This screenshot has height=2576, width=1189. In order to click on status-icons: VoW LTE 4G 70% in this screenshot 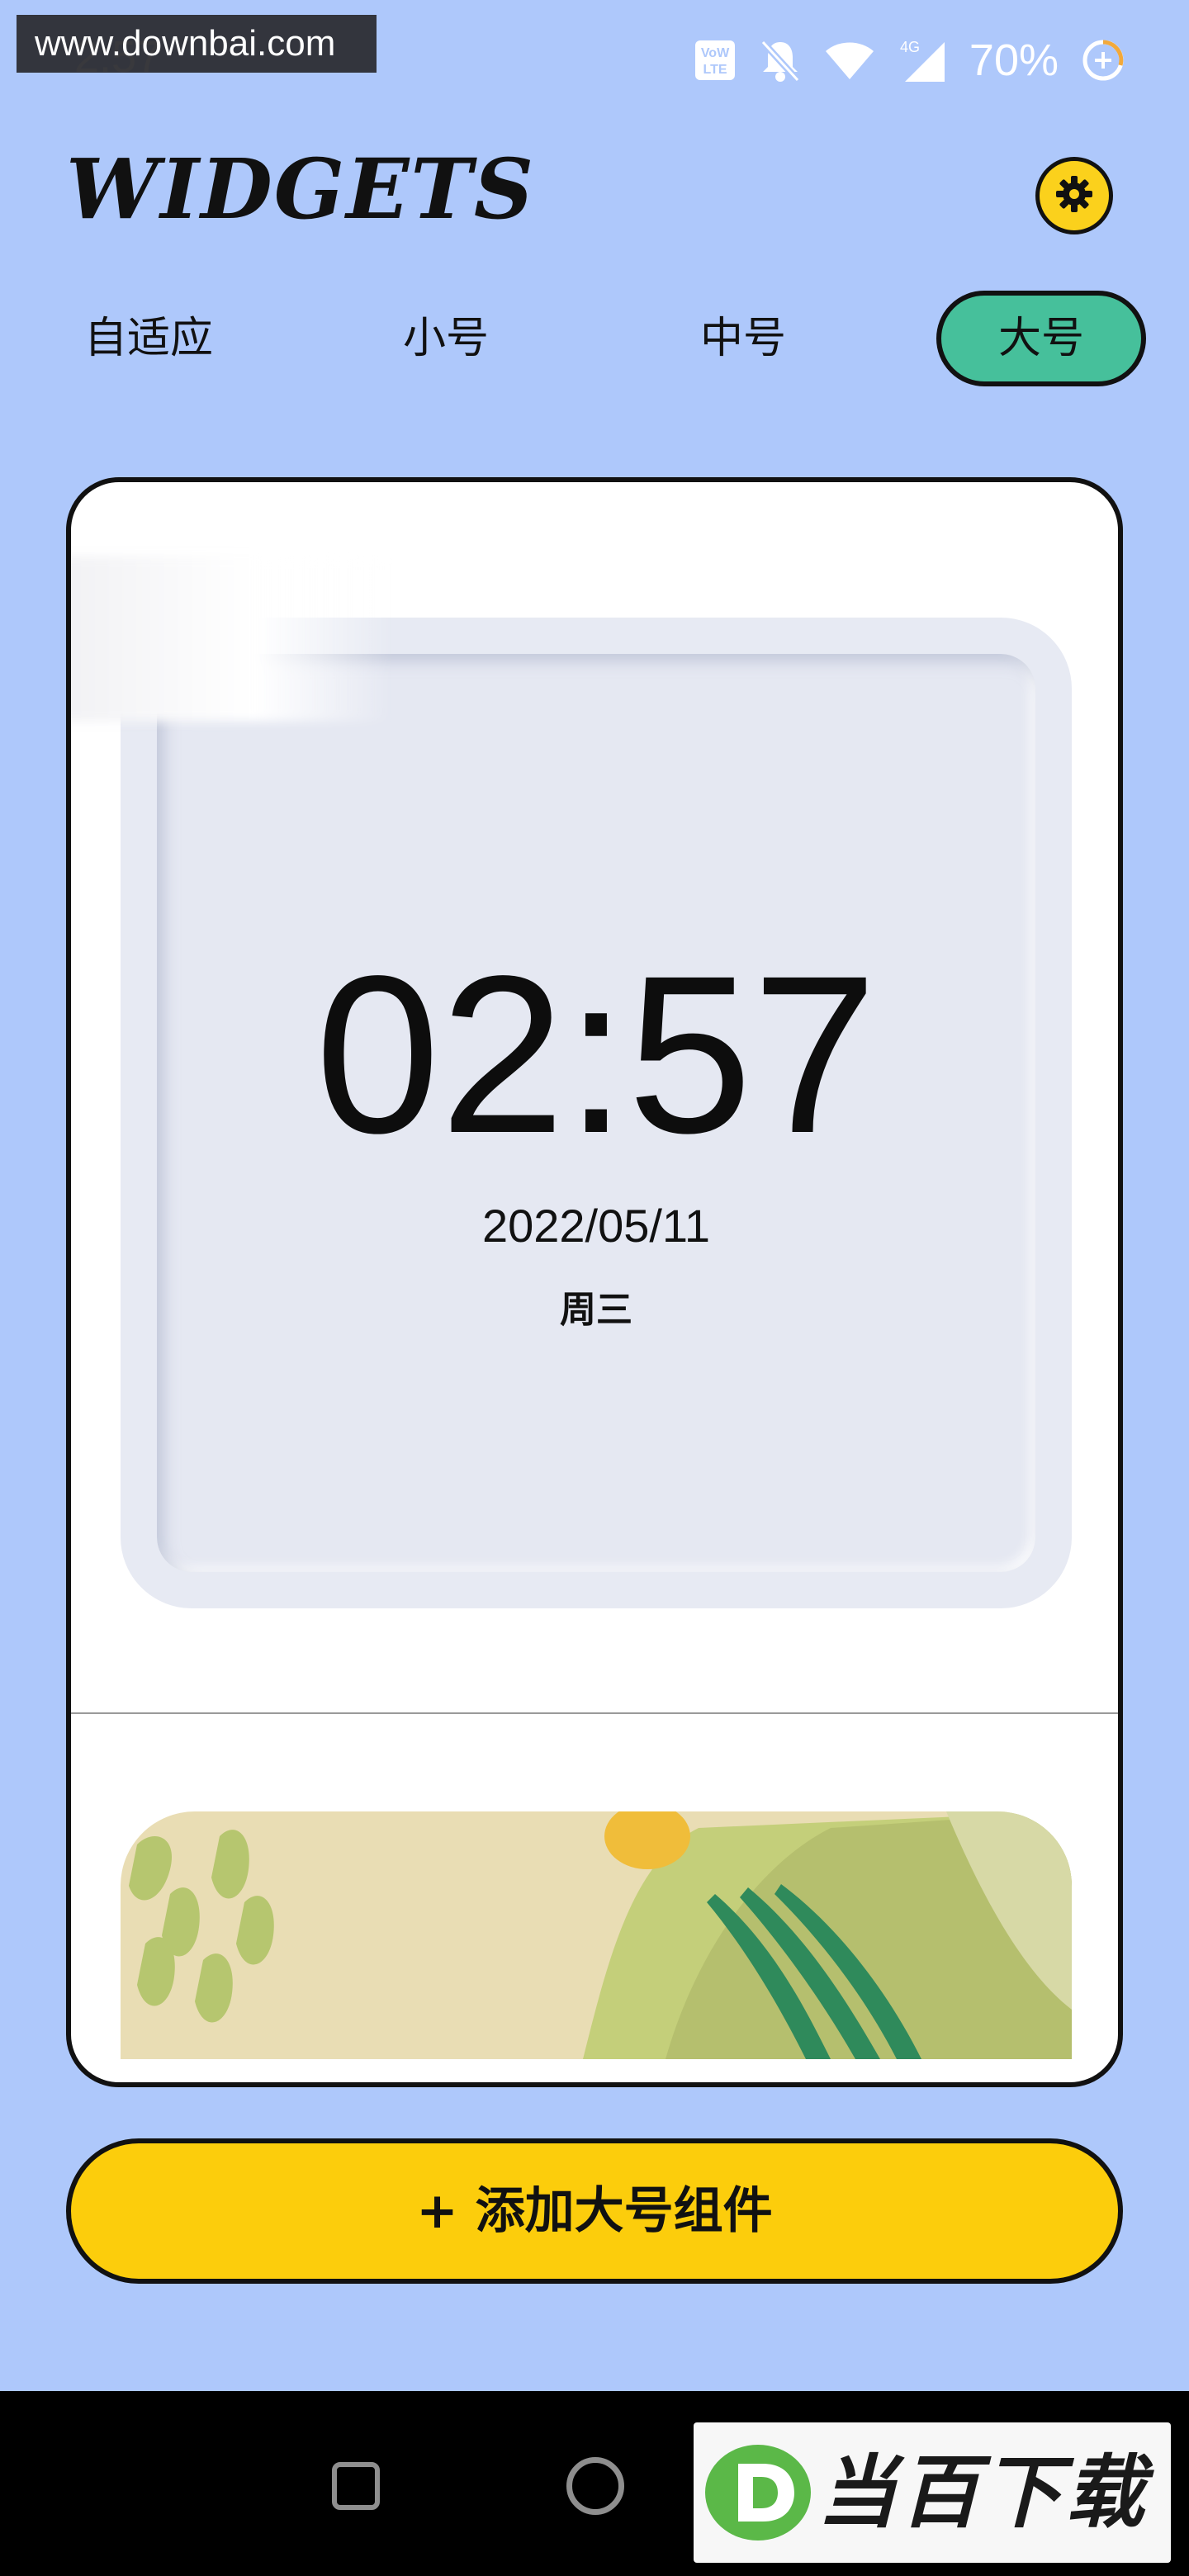, I will do `click(910, 60)`.